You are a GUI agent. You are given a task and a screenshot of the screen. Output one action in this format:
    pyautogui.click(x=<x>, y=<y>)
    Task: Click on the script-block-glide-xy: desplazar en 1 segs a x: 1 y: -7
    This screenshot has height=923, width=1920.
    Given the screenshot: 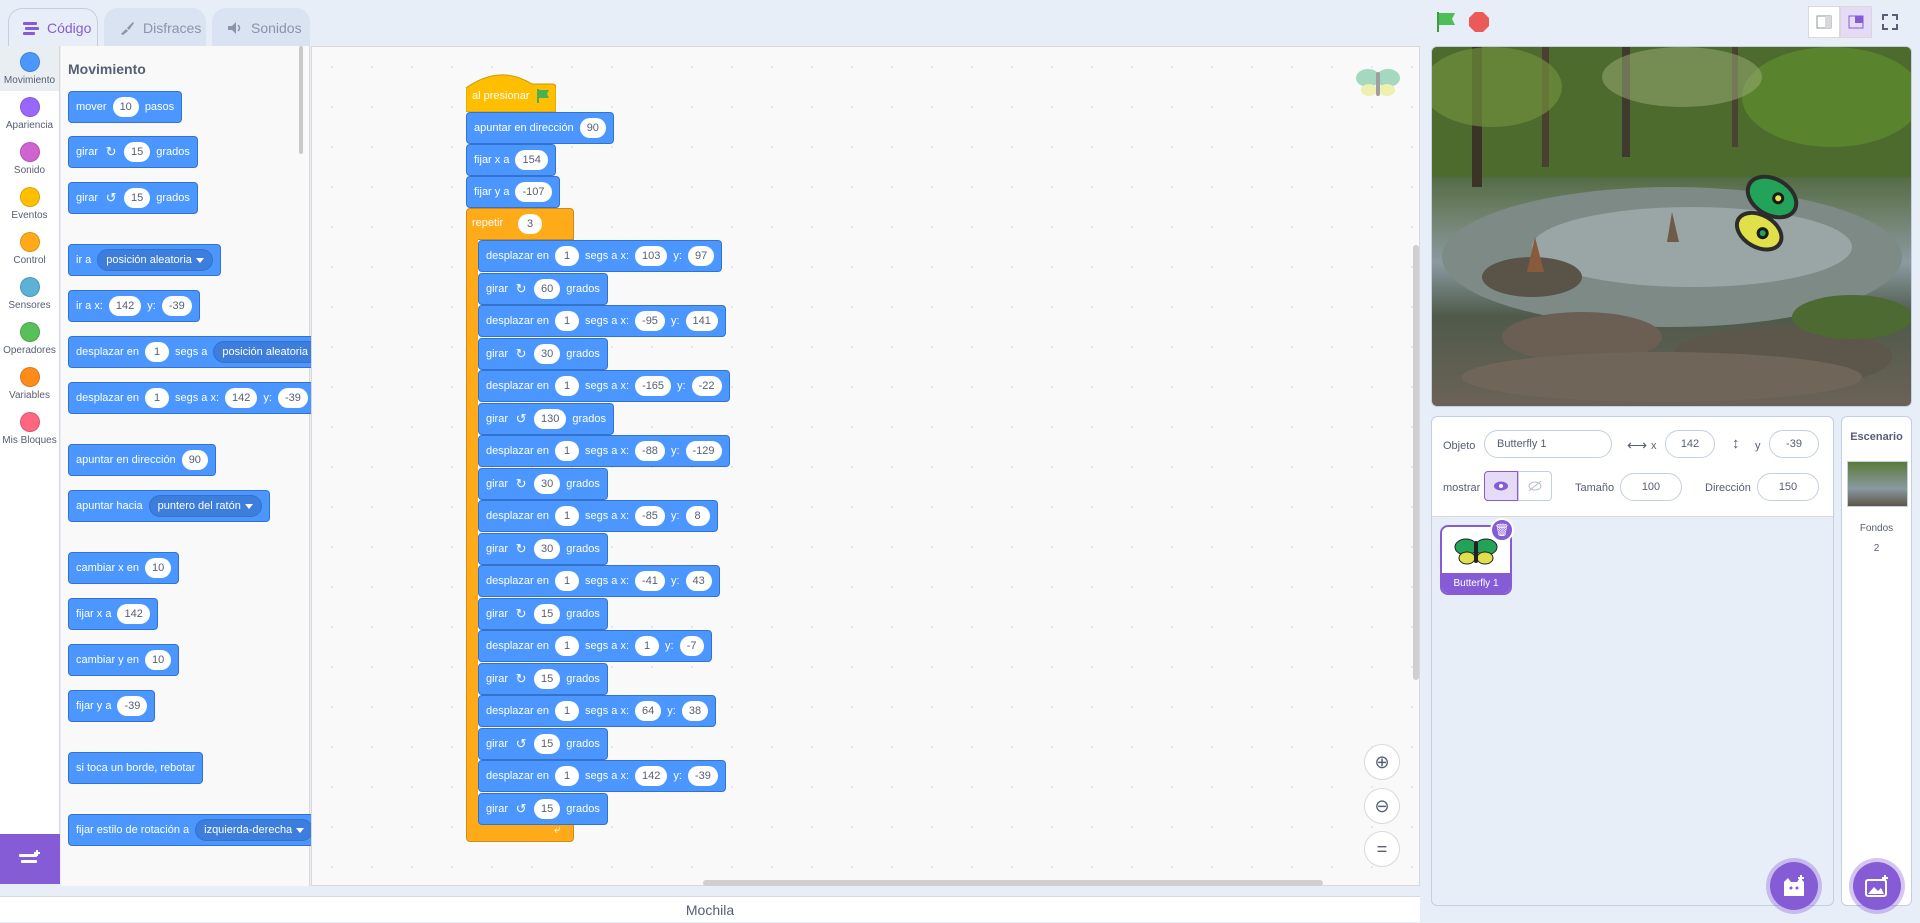 What is the action you would take?
    pyautogui.click(x=595, y=646)
    